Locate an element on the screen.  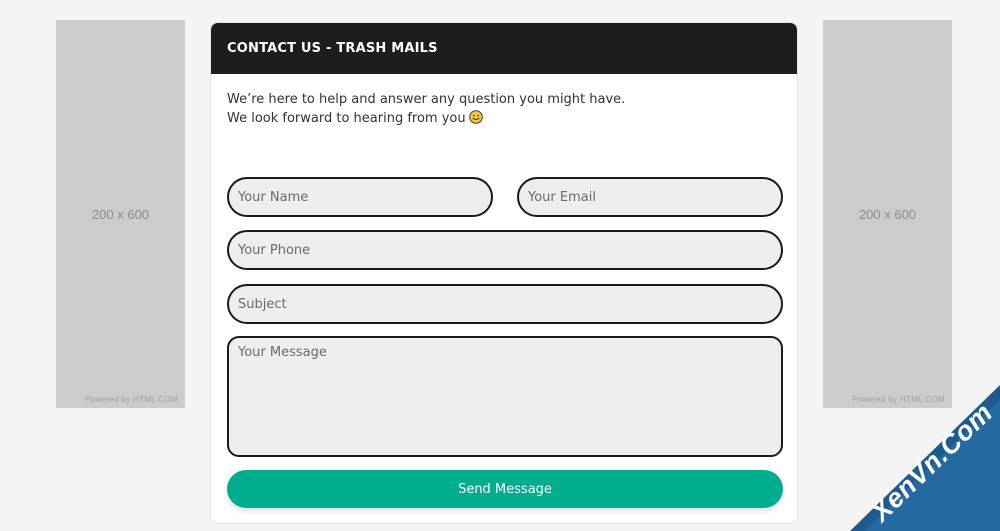
send-message-button: Send Message is located at coordinates (505, 489).